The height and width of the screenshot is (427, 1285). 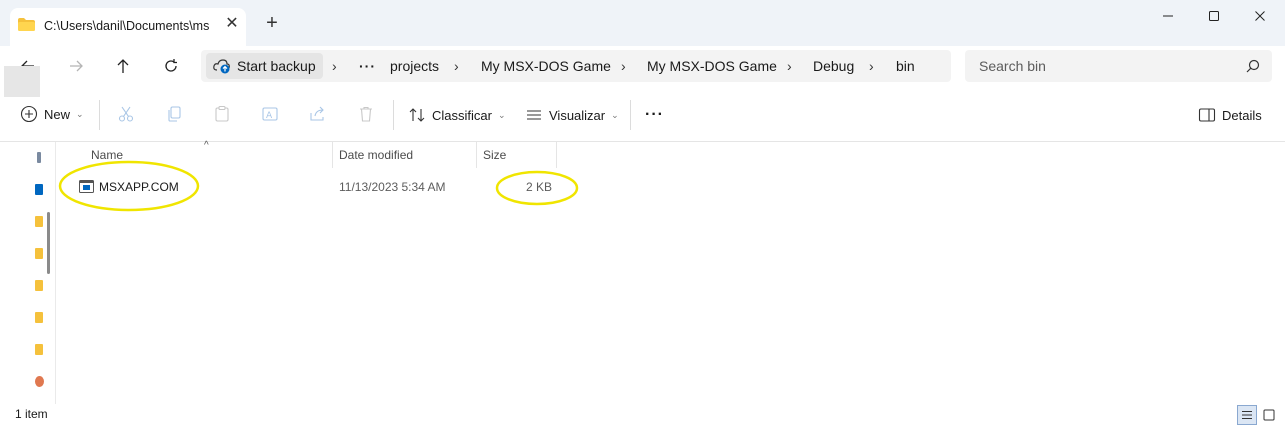 I want to click on tab-title: C:\Users\danil\Documents\ms, so click(x=127, y=26).